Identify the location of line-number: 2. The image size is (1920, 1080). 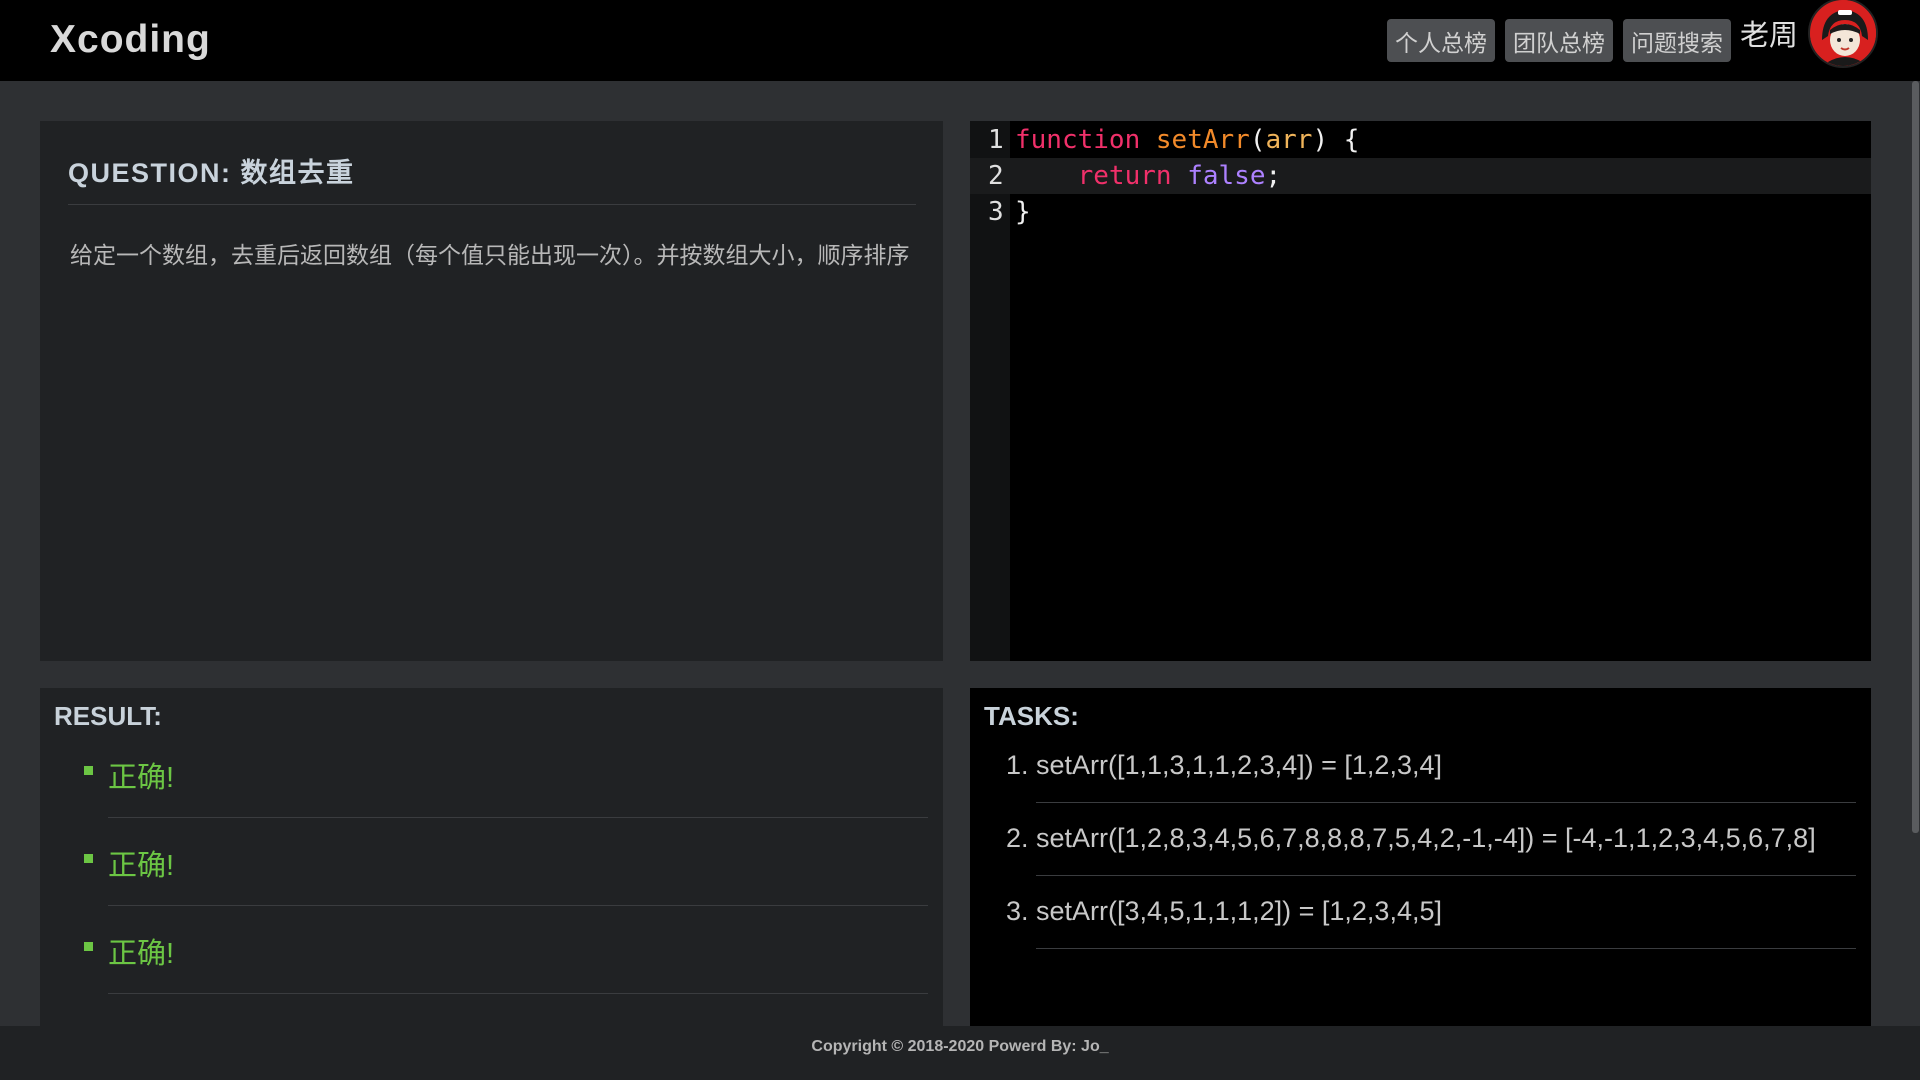
(996, 176).